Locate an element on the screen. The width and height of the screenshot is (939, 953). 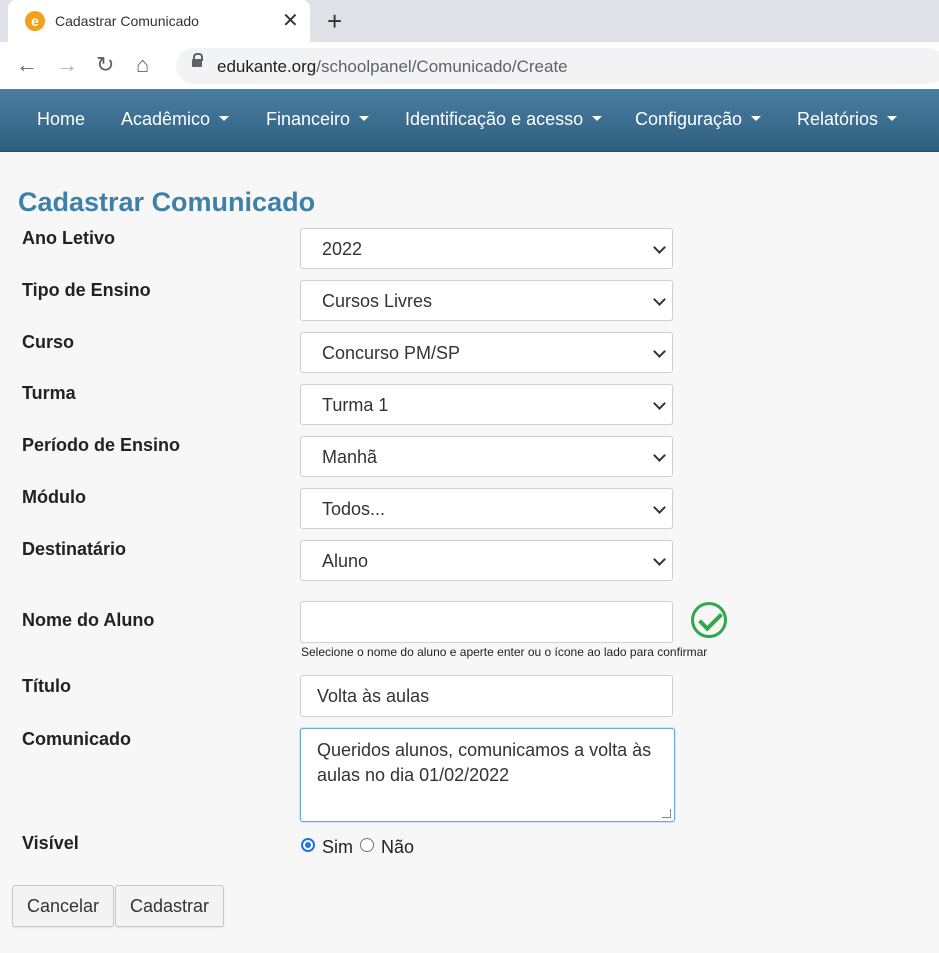
titulo-input: Volta às aulas is located at coordinates (486, 696).